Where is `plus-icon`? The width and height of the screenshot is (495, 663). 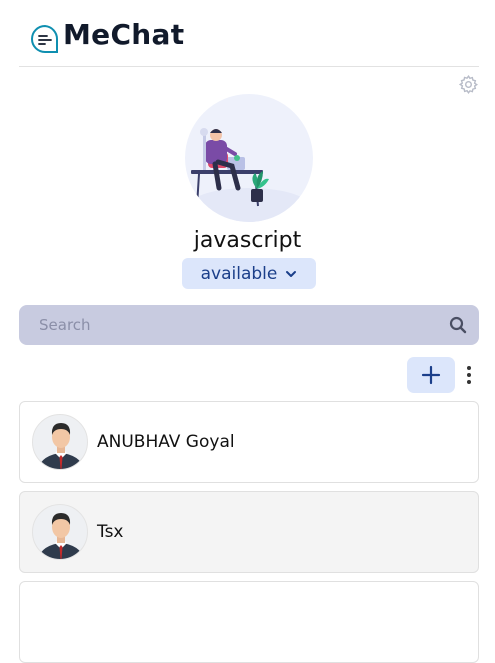 plus-icon is located at coordinates (431, 375).